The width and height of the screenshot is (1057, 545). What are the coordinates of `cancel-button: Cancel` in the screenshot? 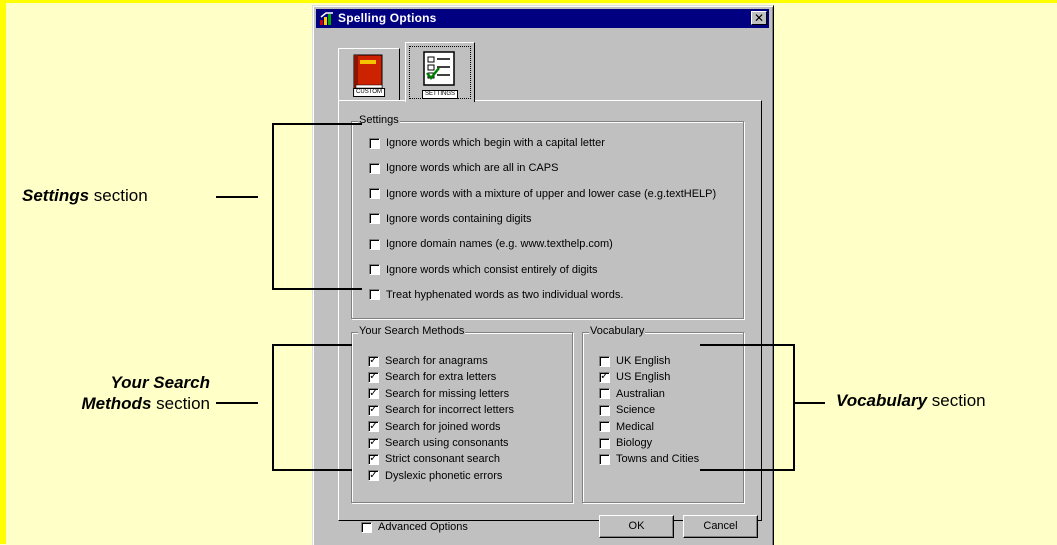 It's located at (720, 526).